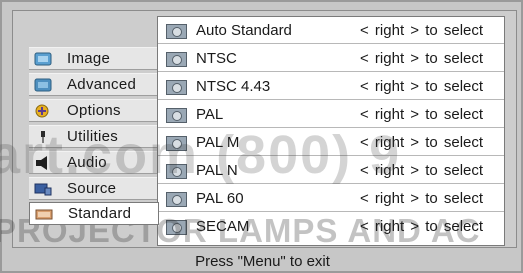 This screenshot has width=523, height=273. What do you see at coordinates (93, 84) in the screenshot?
I see `menu-item-advanced: Advanced` at bounding box center [93, 84].